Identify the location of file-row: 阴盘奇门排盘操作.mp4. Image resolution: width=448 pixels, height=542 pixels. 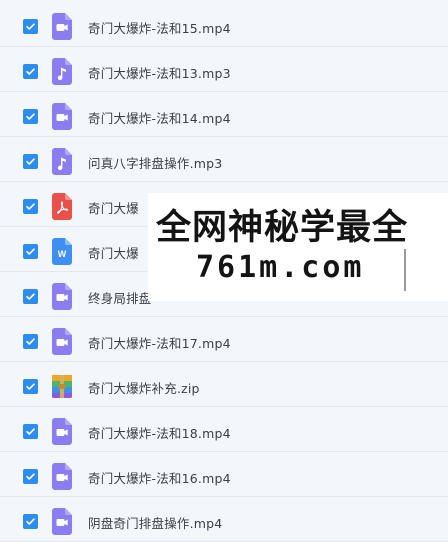
(224, 522).